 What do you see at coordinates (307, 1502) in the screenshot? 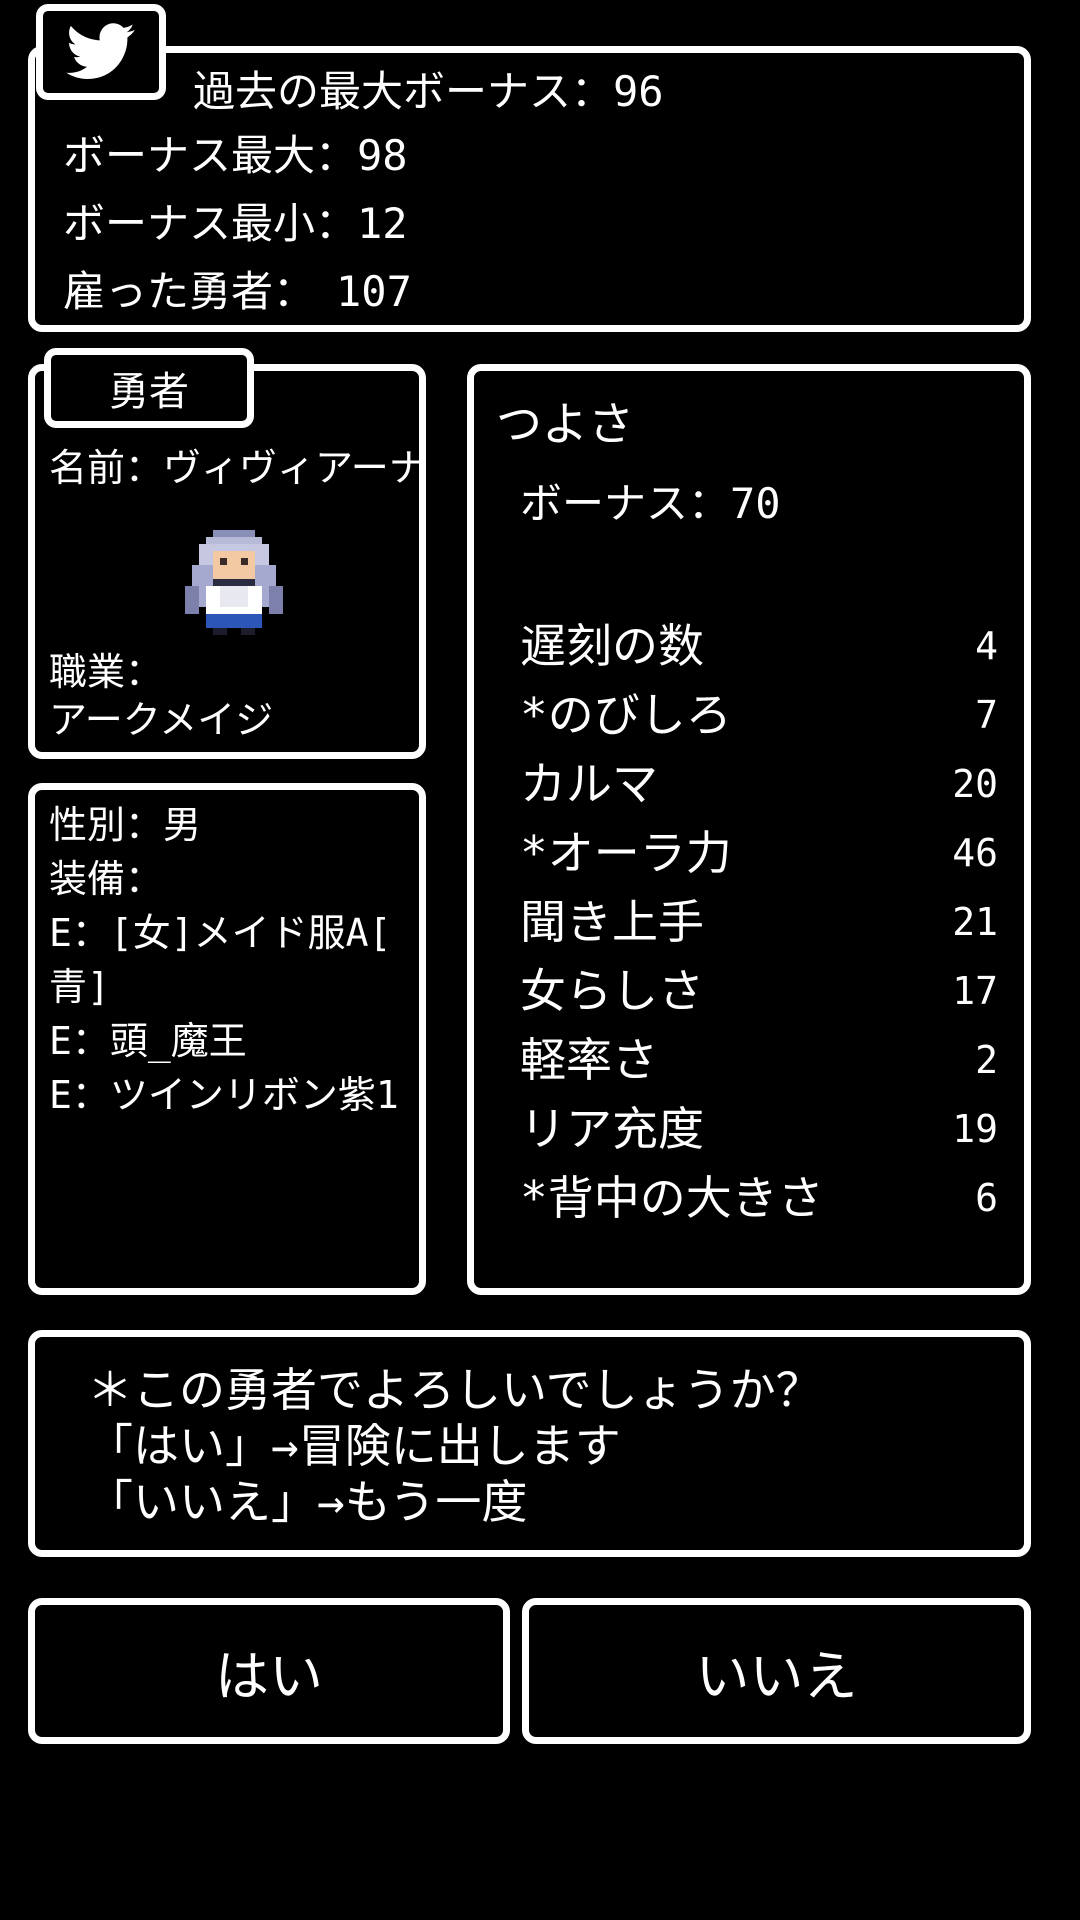
I see `message-line: 「いいえ」→もう一度` at bounding box center [307, 1502].